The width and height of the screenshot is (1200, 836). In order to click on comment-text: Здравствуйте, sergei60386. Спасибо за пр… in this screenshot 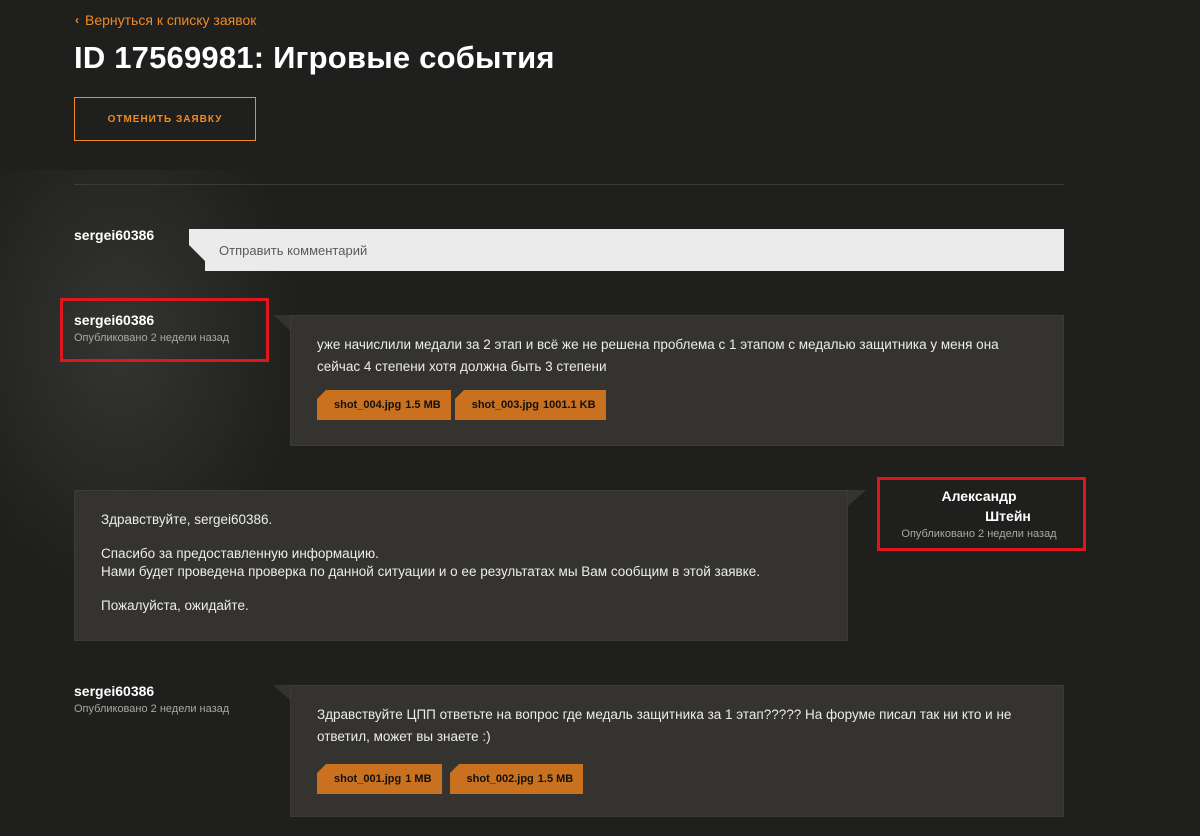, I will do `click(461, 563)`.